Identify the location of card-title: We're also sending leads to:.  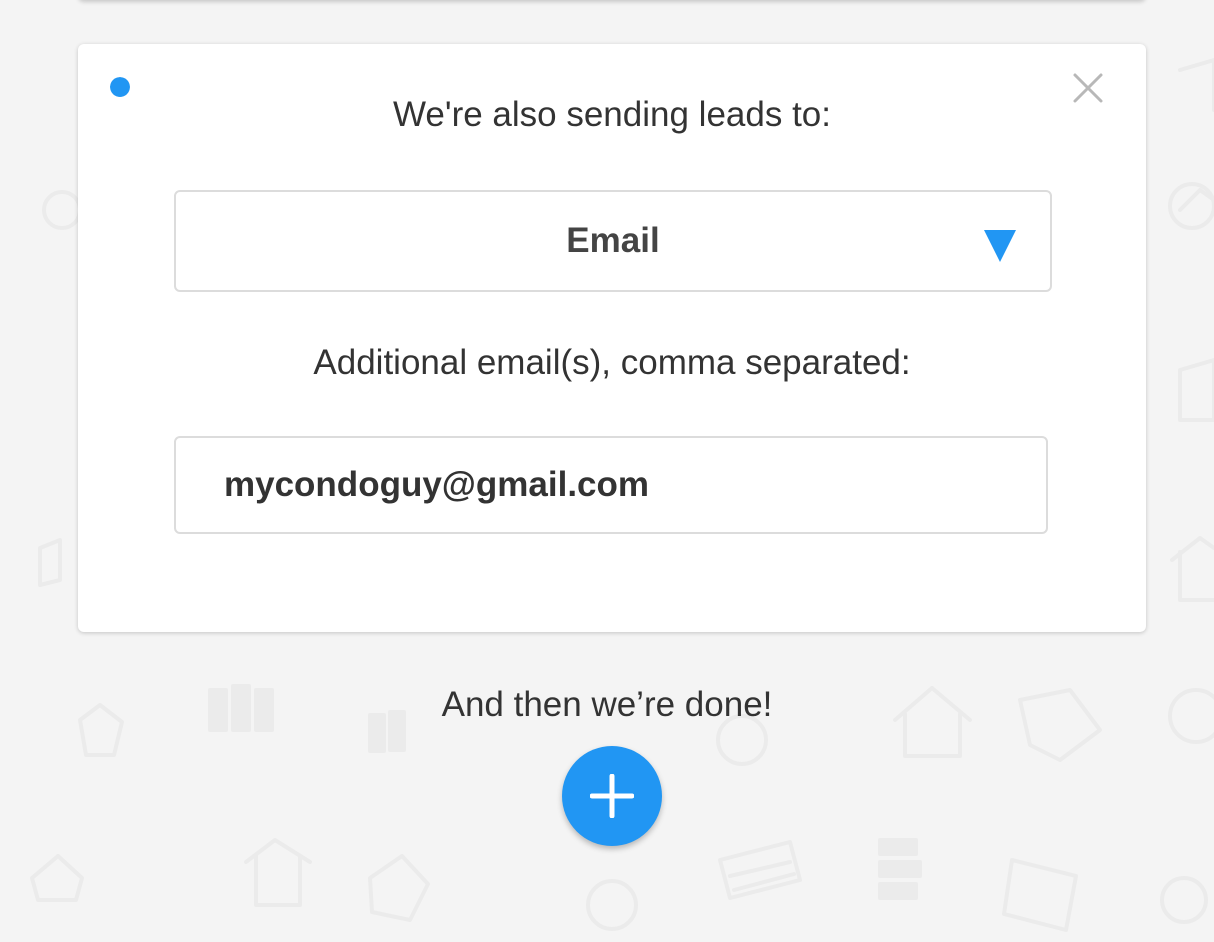
(612, 114).